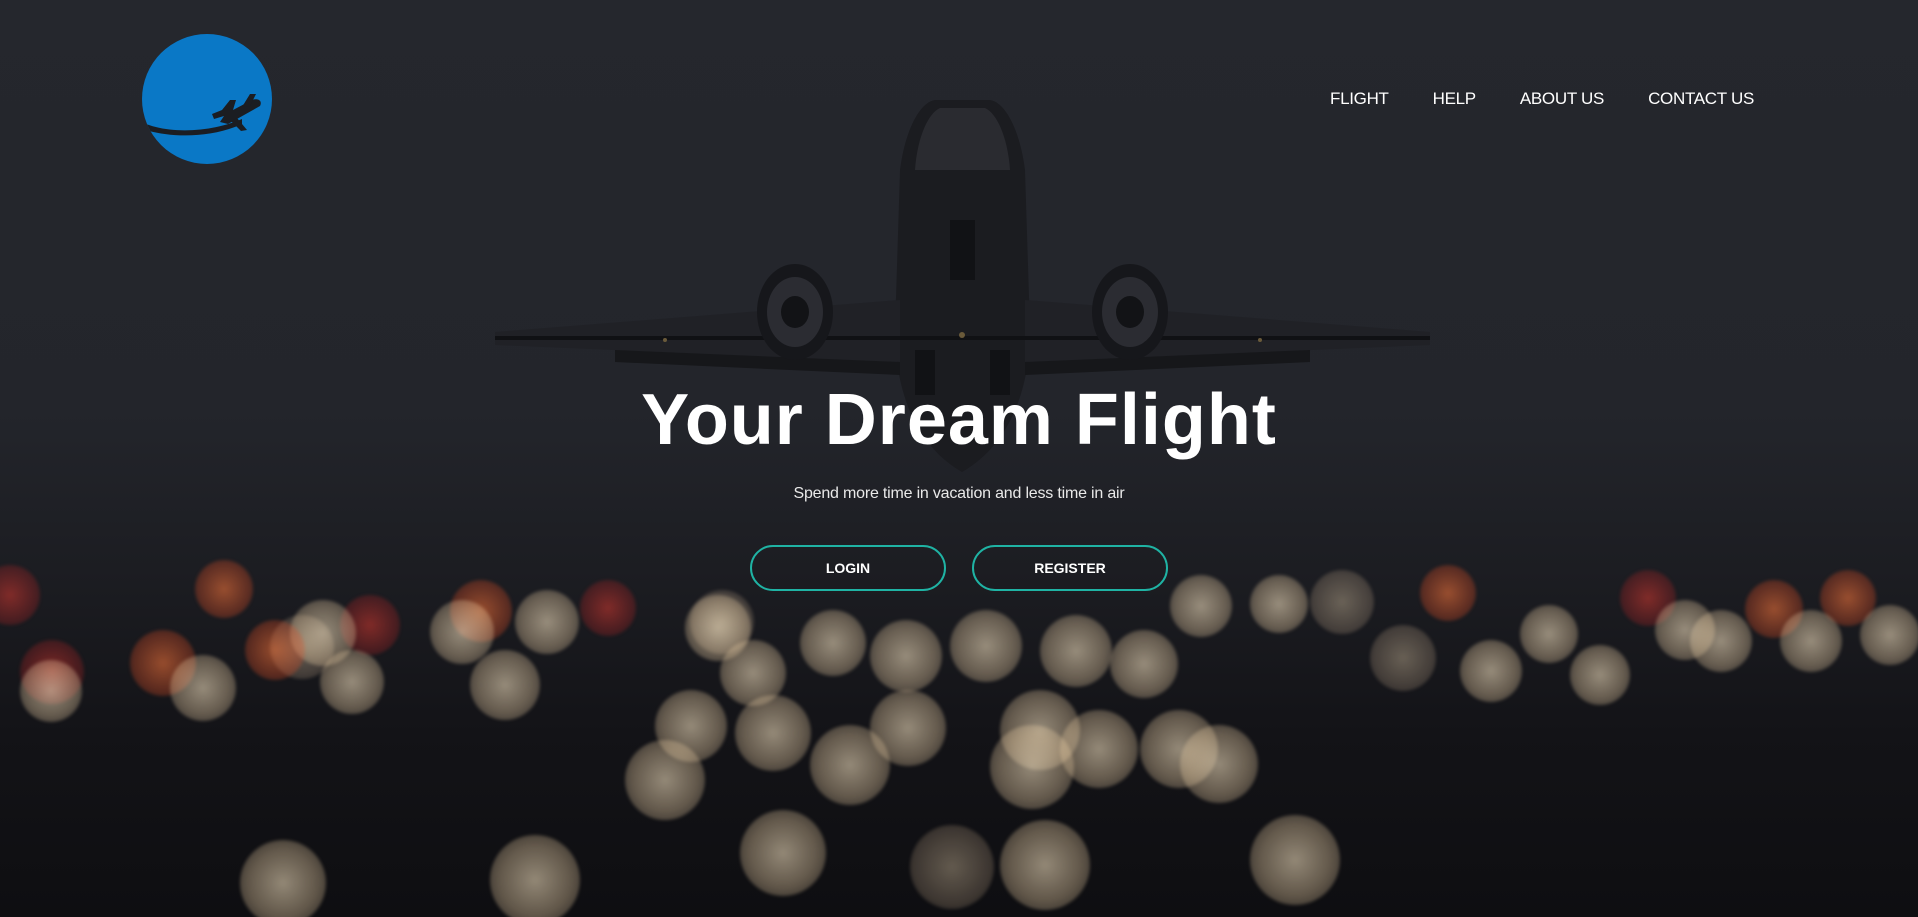 The image size is (1918, 917). I want to click on hero-title: Your Dream Flight, so click(959, 420).